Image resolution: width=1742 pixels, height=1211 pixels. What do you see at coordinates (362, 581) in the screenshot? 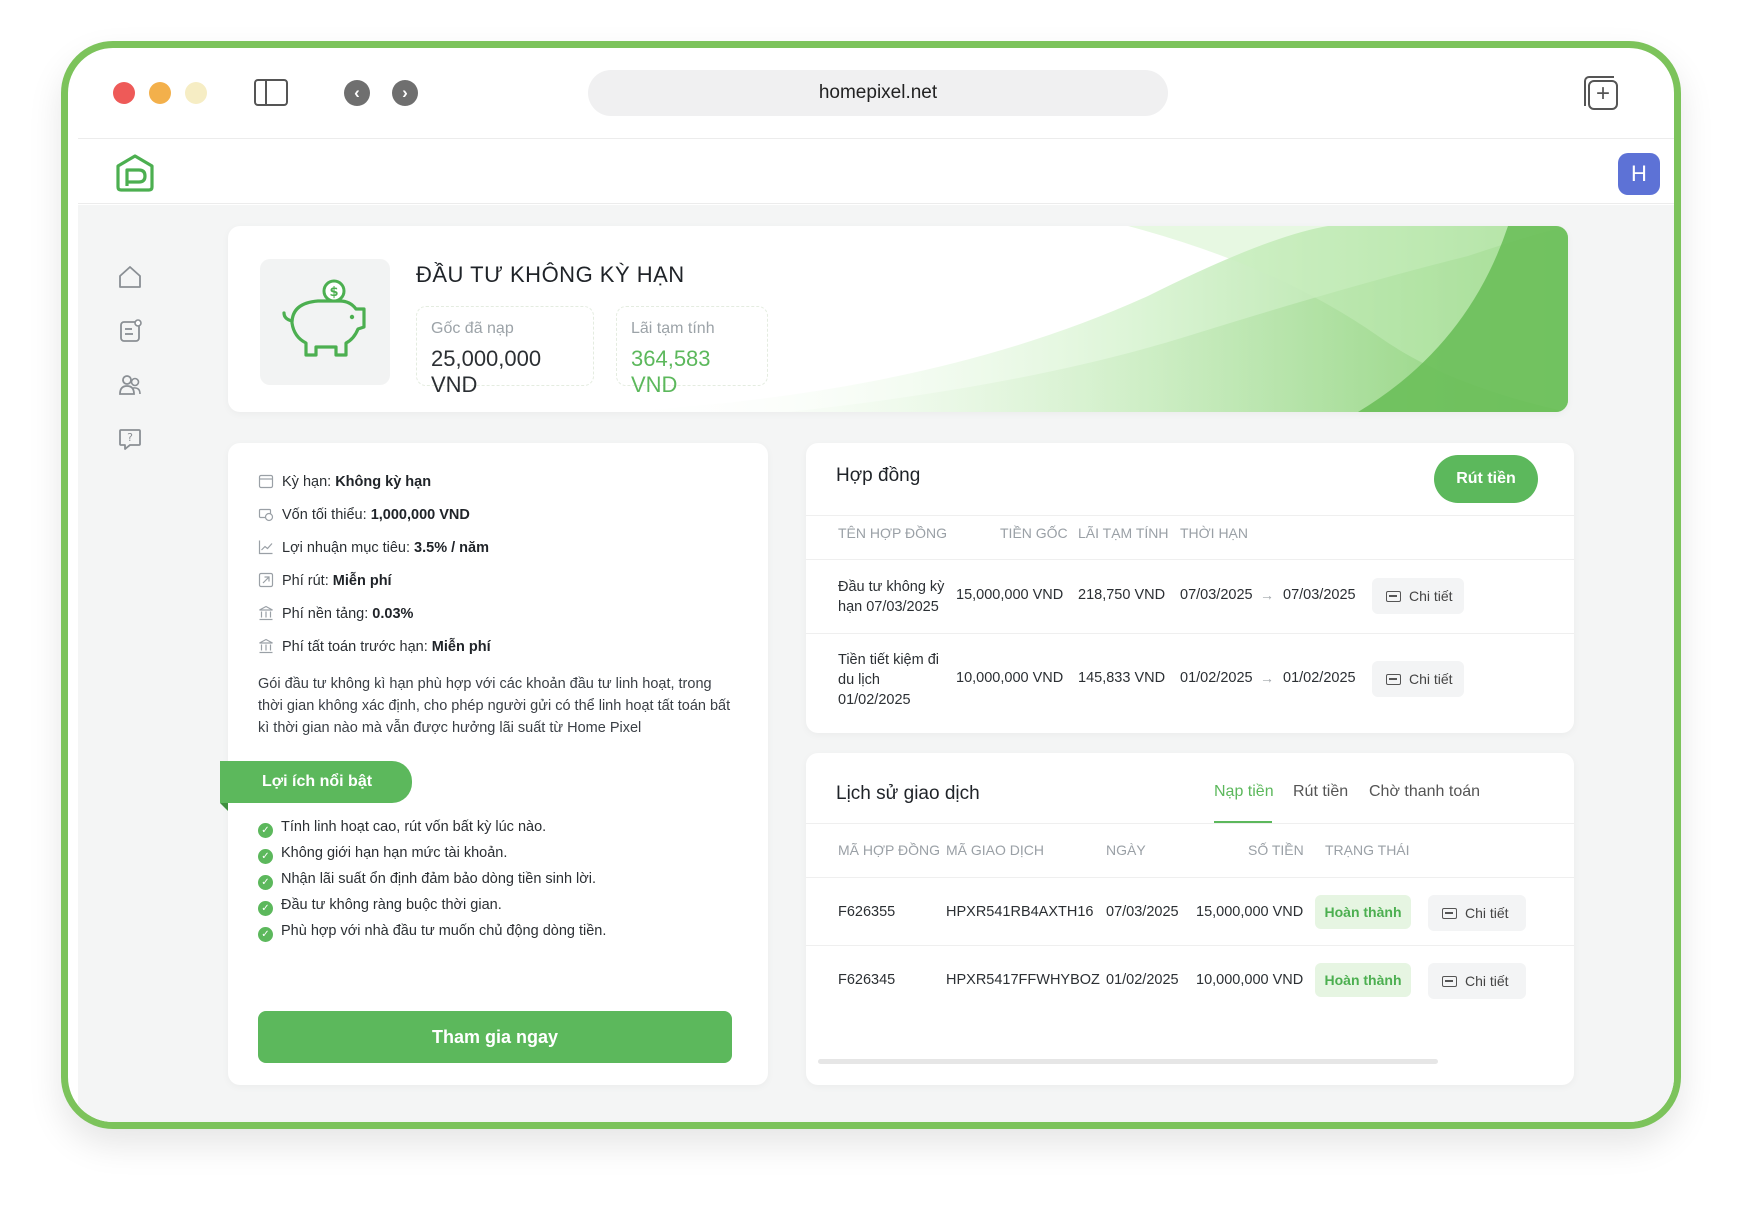
I see `withdraw-fee-value: Miễn phí` at bounding box center [362, 581].